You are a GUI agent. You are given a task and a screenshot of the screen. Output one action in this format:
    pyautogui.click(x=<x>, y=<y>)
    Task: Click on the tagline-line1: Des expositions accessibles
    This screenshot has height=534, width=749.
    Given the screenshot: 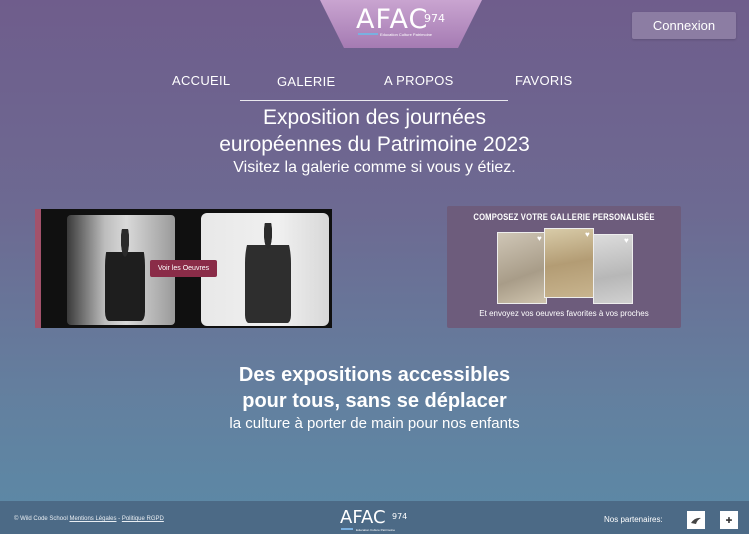 What is the action you would take?
    pyautogui.click(x=374, y=375)
    